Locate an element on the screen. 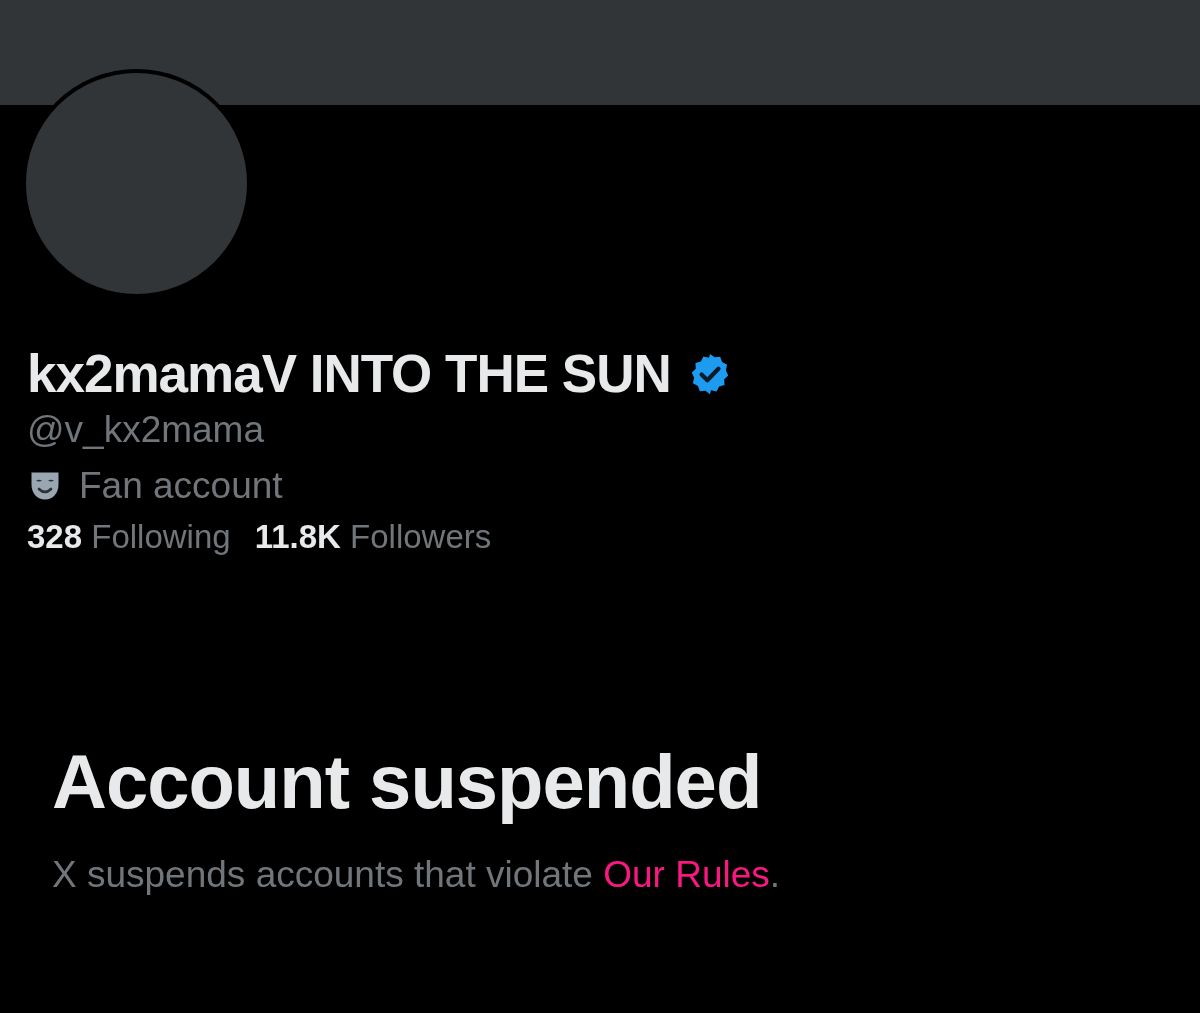 This screenshot has width=1200, height=1013. suspended-heading: Account suspended is located at coordinates (407, 781).